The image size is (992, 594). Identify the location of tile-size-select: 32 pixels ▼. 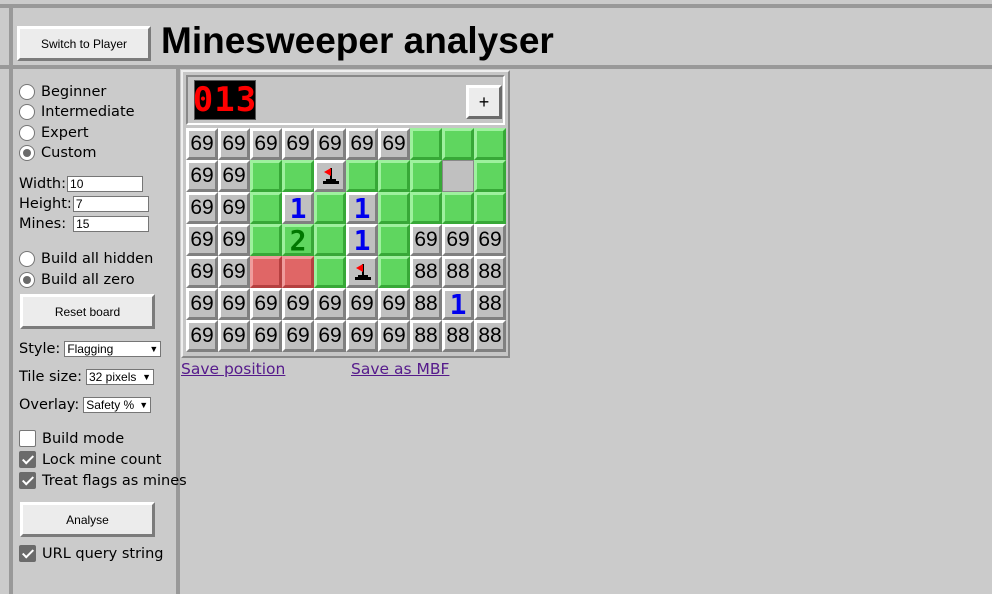
(120, 377).